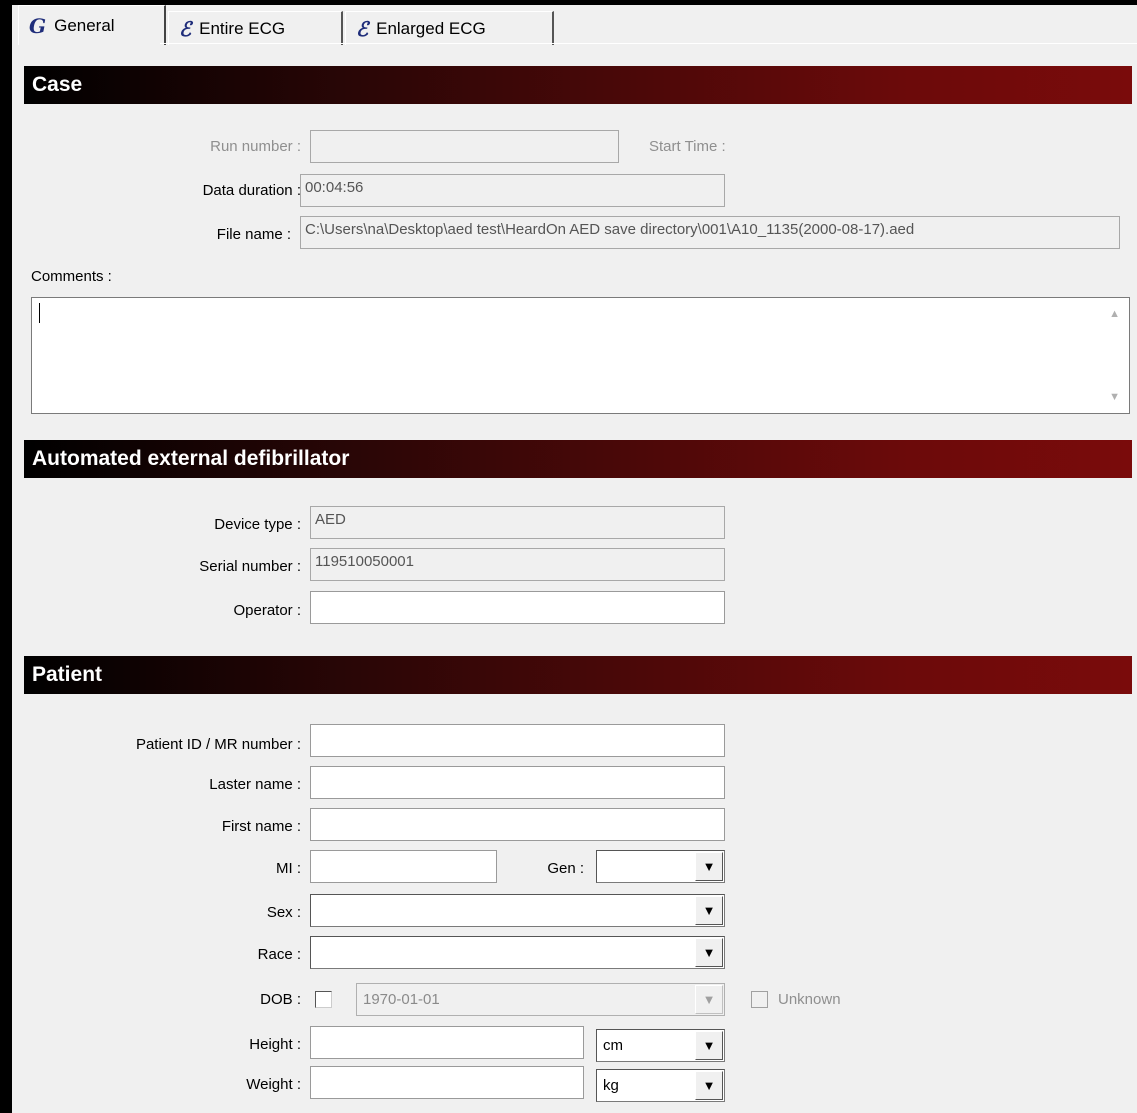 Image resolution: width=1137 pixels, height=1113 pixels. What do you see at coordinates (273, 1084) in the screenshot?
I see `weight-label: Weight :` at bounding box center [273, 1084].